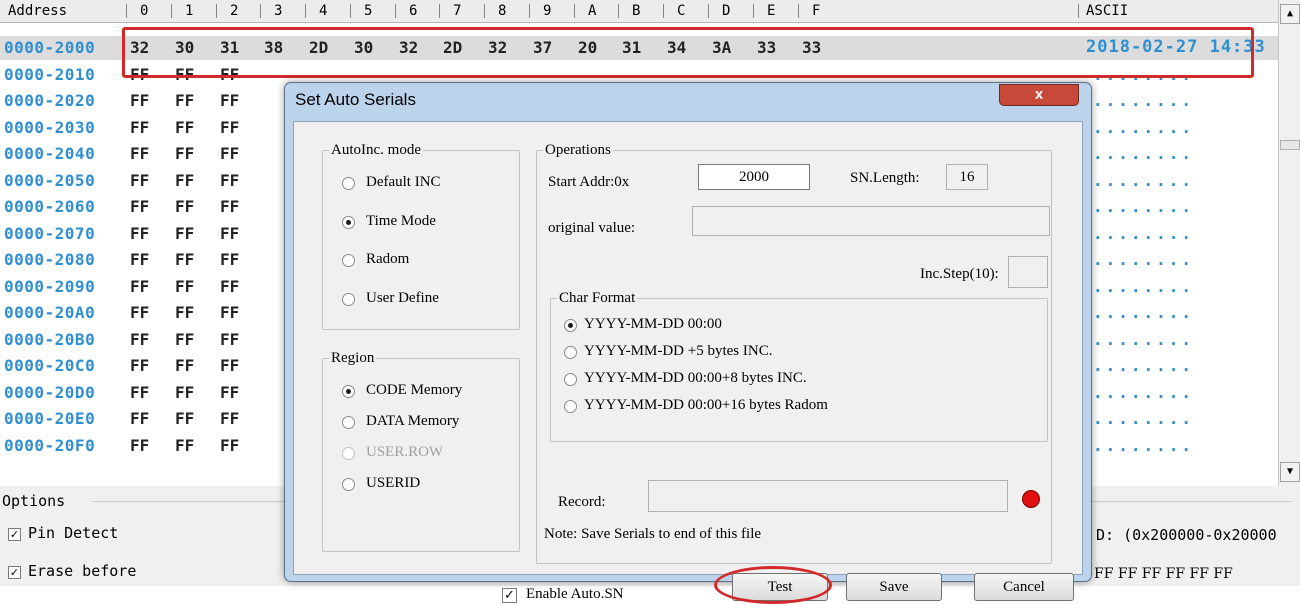 The image size is (1300, 604). I want to click on hex-header: Address ASCII 0 1 2 3 4 5 6 7 8 9 A B C D E F, so click(639, 11).